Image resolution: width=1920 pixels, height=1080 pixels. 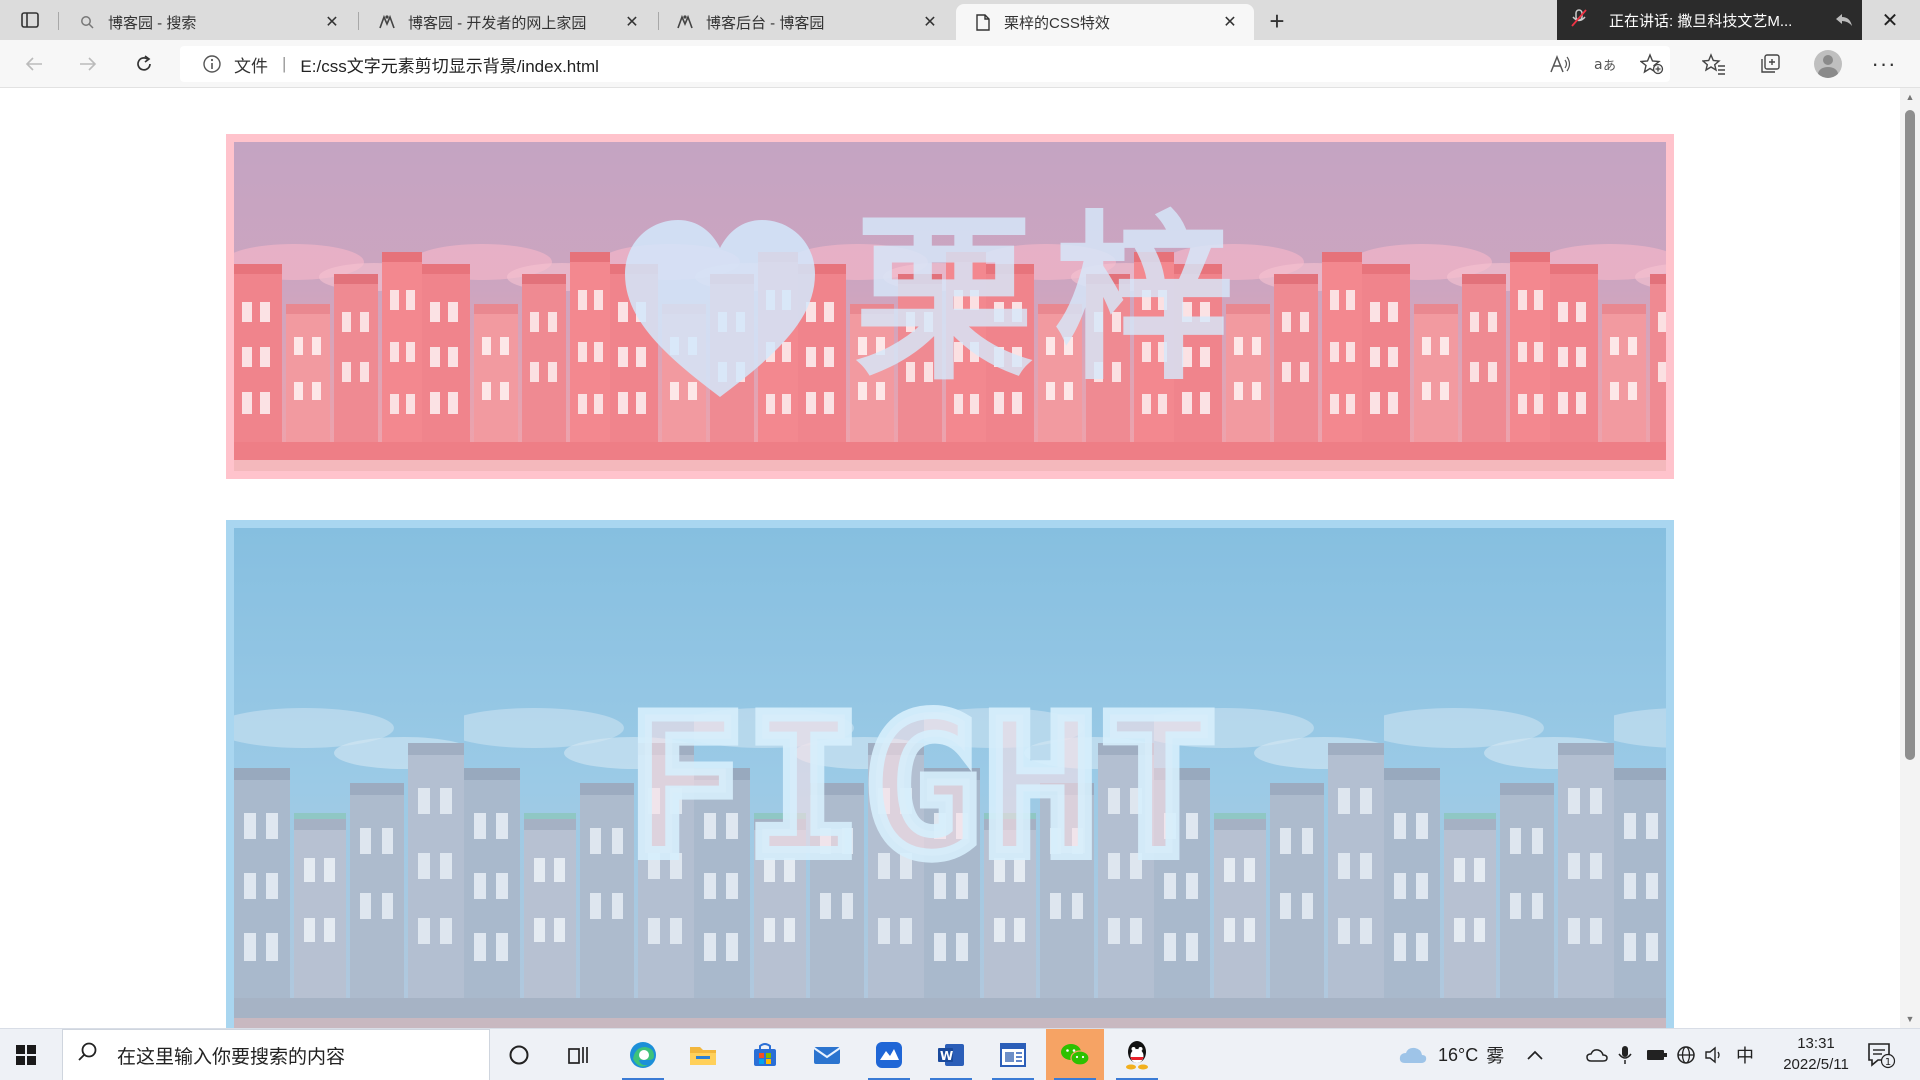 I want to click on weather-temp: 16°C, so click(x=1458, y=1054).